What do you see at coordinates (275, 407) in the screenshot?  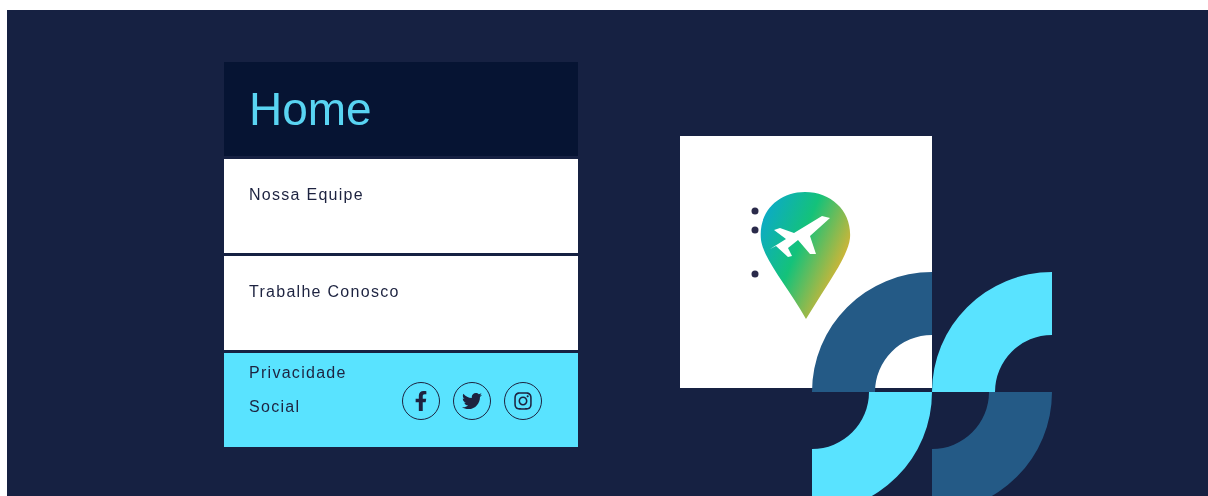 I see `social-label: Social` at bounding box center [275, 407].